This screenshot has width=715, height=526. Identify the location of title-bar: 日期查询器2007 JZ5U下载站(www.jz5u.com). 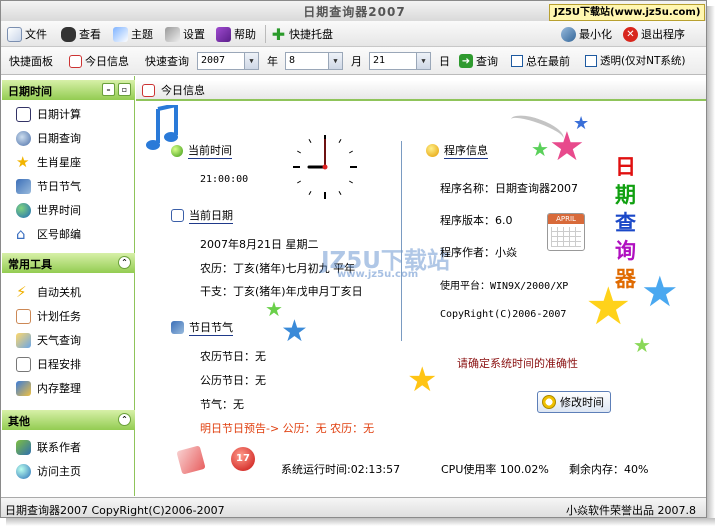
(353, 11).